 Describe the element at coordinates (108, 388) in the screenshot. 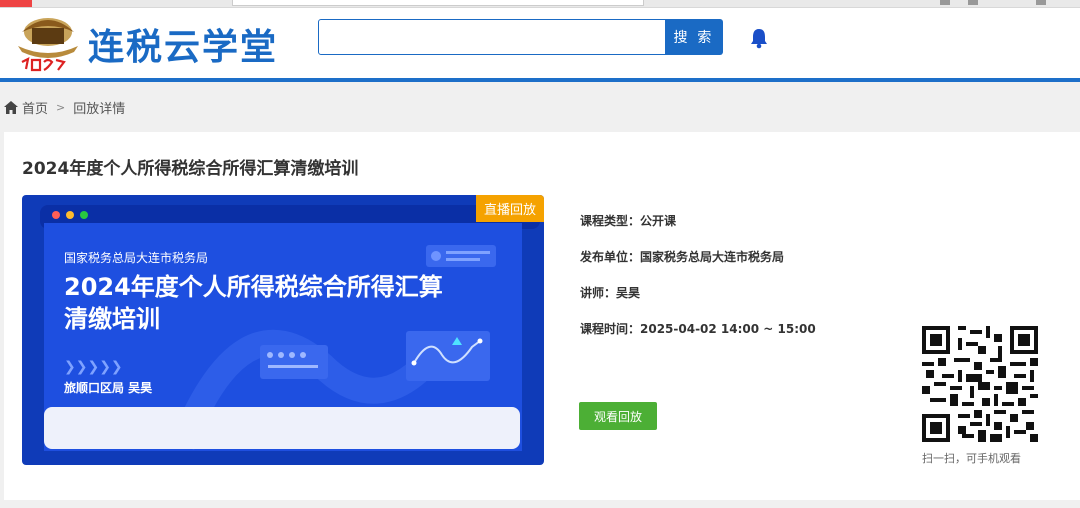

I see `poster-lecturer: 旅顺口区局 吴昊` at that location.